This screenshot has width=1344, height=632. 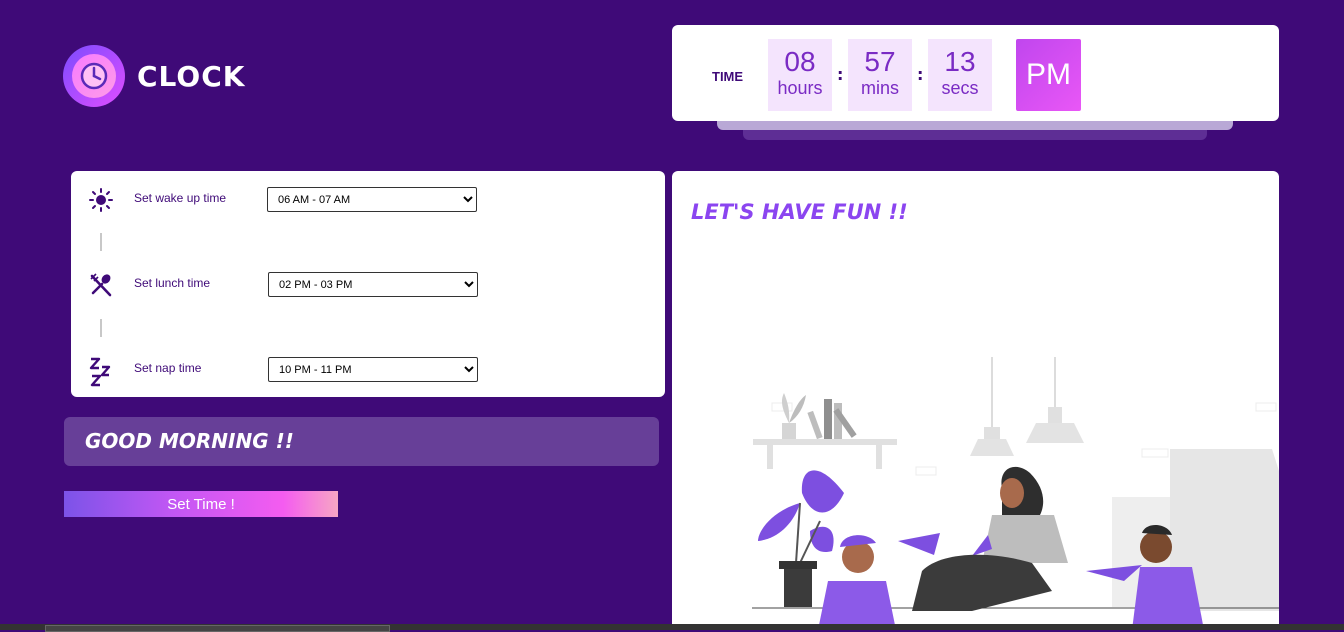 I want to click on lunch-row: Set lunch time 02 PM - 03 PM, so click(x=368, y=287).